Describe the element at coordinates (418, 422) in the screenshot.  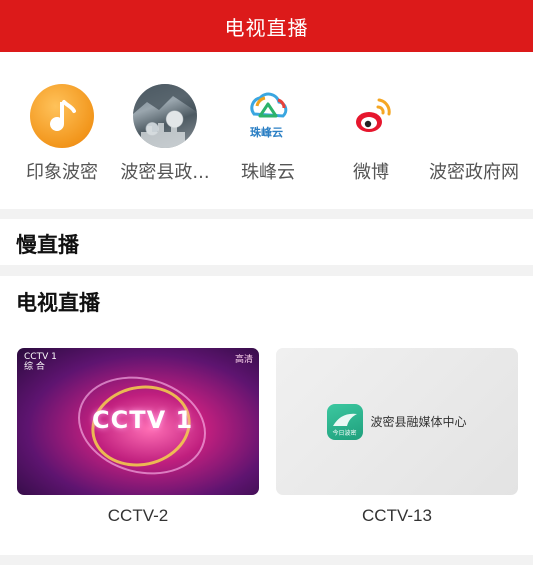
I see `media-center-name: 波密县融媒体中心` at that location.